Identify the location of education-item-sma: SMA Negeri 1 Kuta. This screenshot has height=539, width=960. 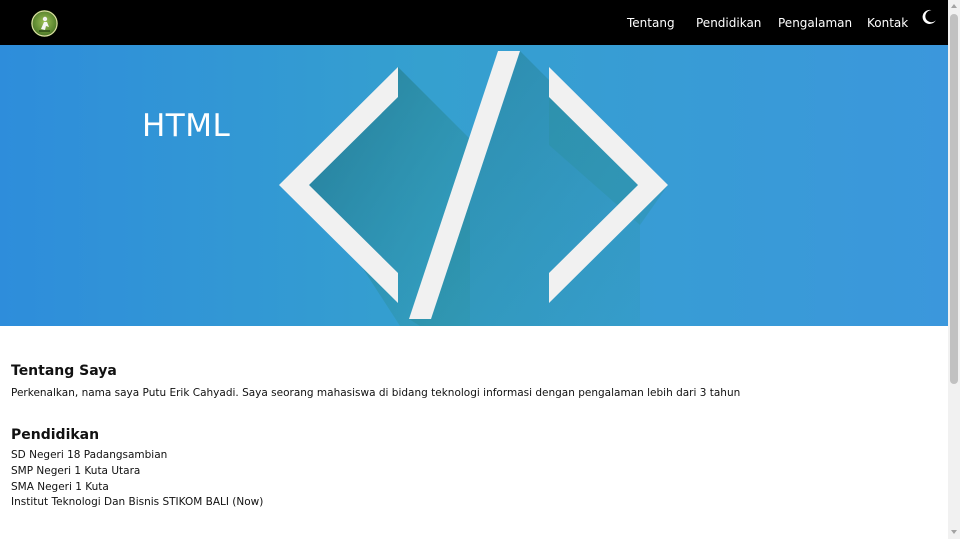
(60, 486).